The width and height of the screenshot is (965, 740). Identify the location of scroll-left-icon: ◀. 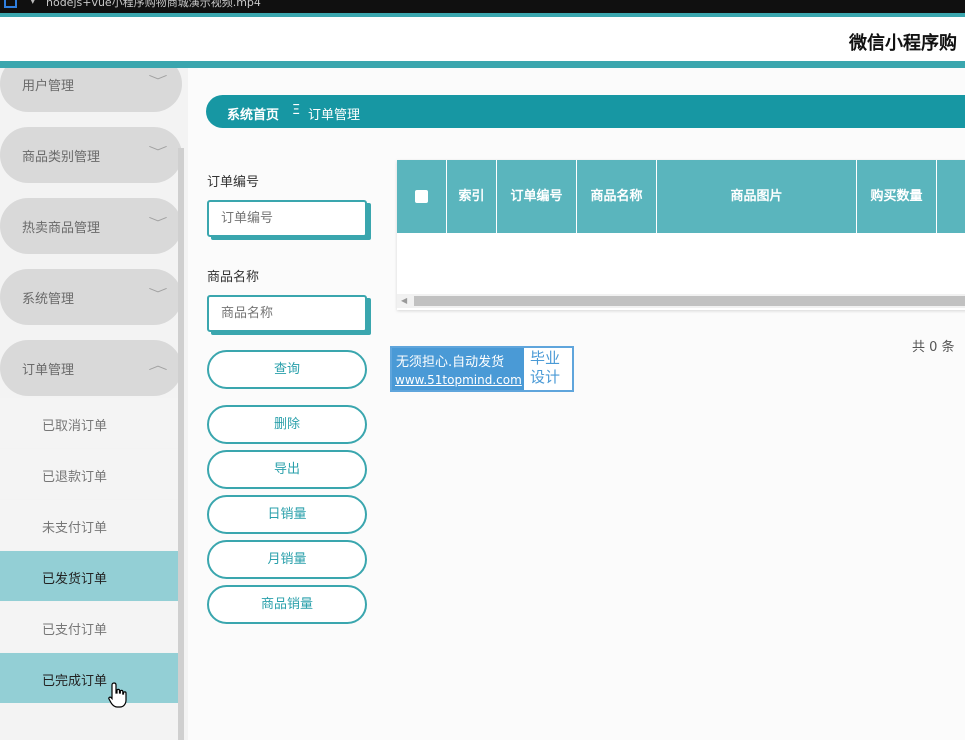
(404, 300).